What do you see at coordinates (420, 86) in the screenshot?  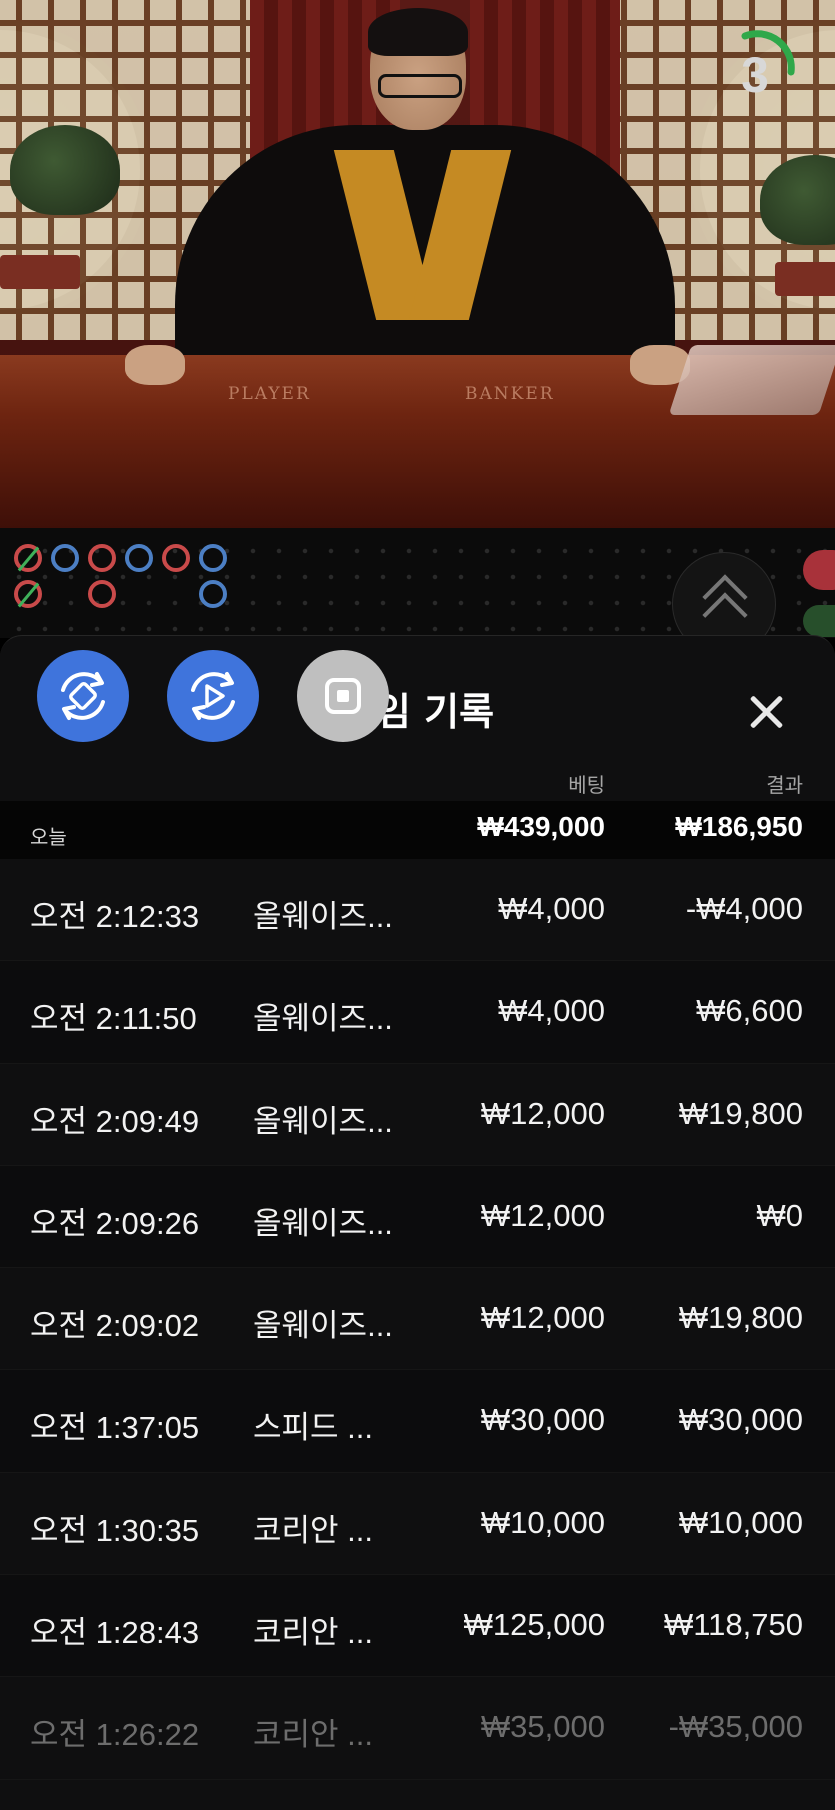 I see `dealer-glasses` at bounding box center [420, 86].